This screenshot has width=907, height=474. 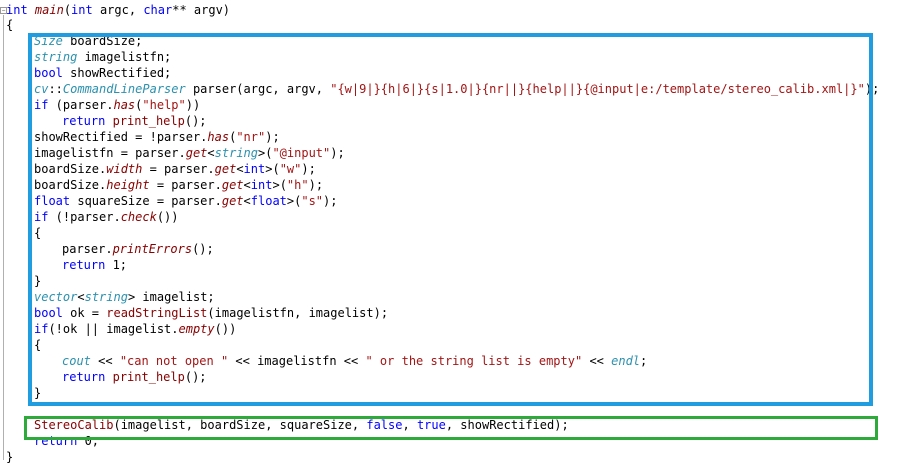 I want to click on code-token: main, so click(x=49, y=10).